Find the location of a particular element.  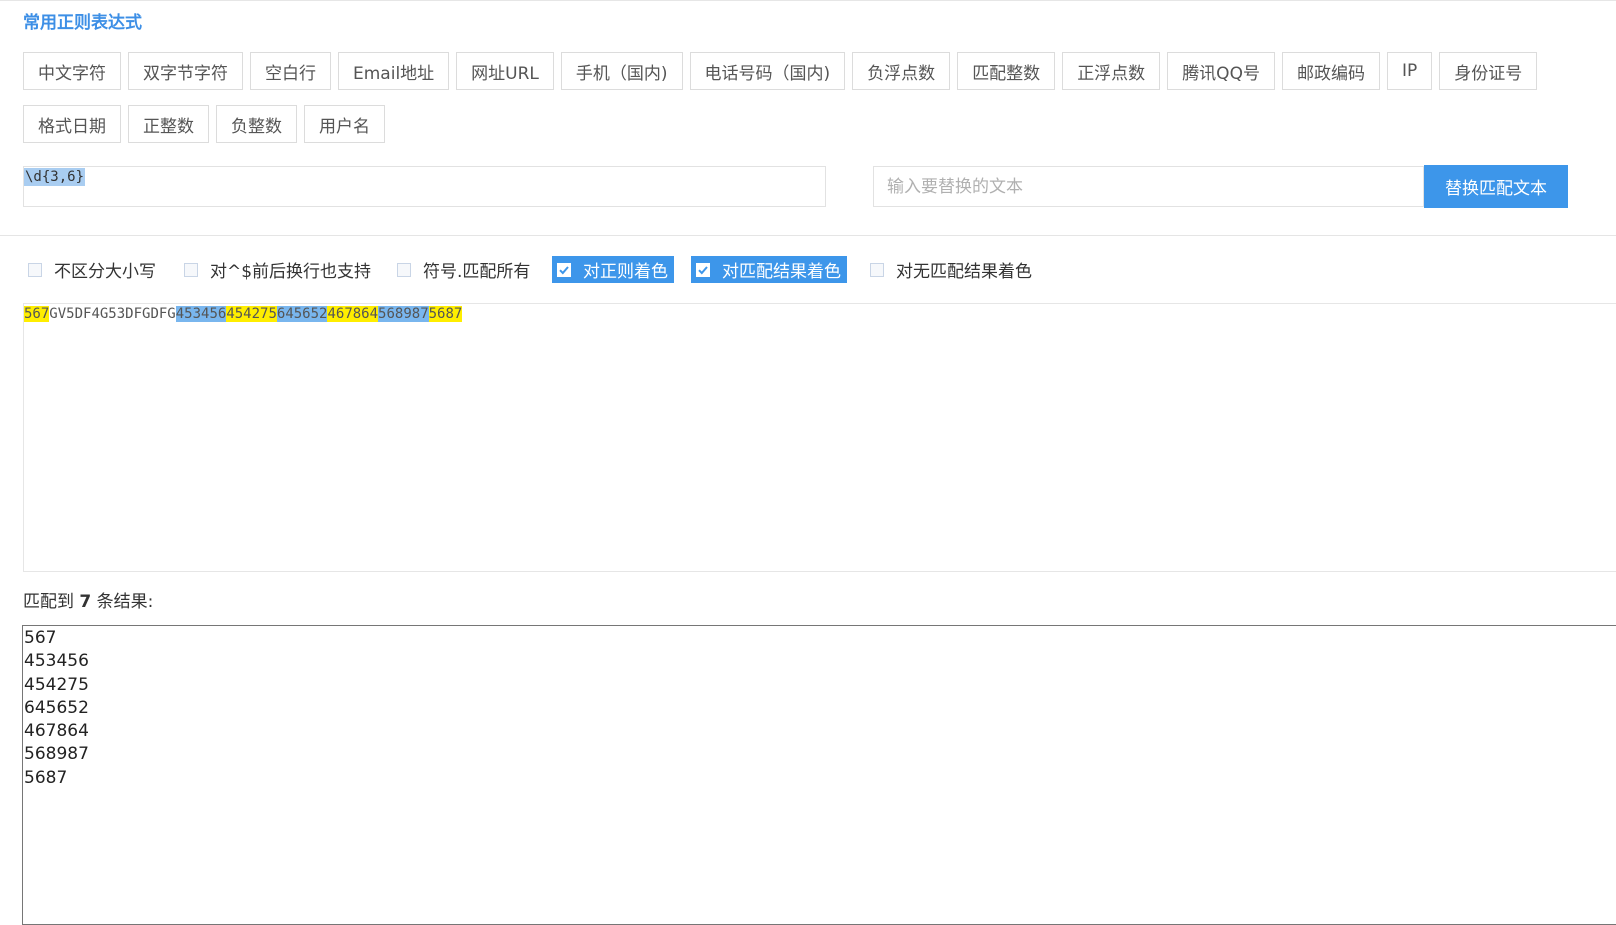

replace-matches-button: 替换匹配文本 is located at coordinates (1496, 186).